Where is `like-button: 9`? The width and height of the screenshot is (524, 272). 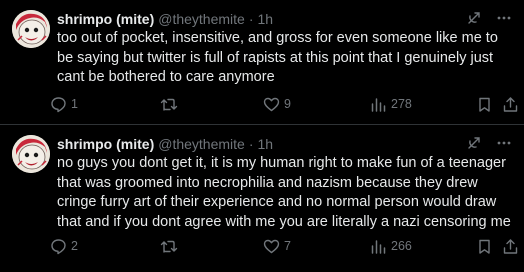
like-button: 9 is located at coordinates (277, 104).